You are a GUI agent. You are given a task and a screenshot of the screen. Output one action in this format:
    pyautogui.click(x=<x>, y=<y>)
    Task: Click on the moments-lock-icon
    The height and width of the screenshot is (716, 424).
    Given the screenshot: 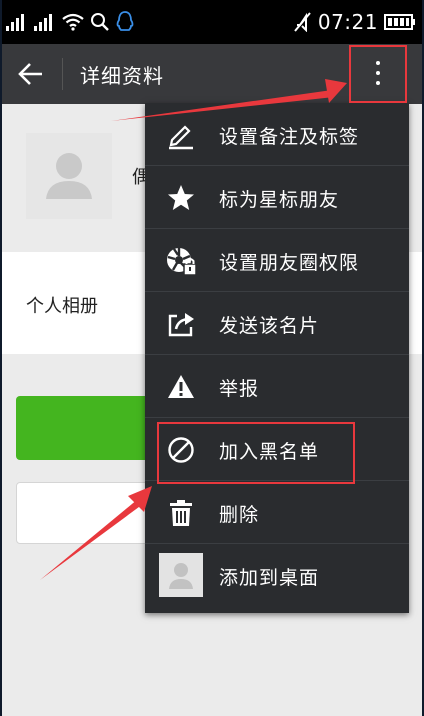 What is the action you would take?
    pyautogui.click(x=181, y=261)
    